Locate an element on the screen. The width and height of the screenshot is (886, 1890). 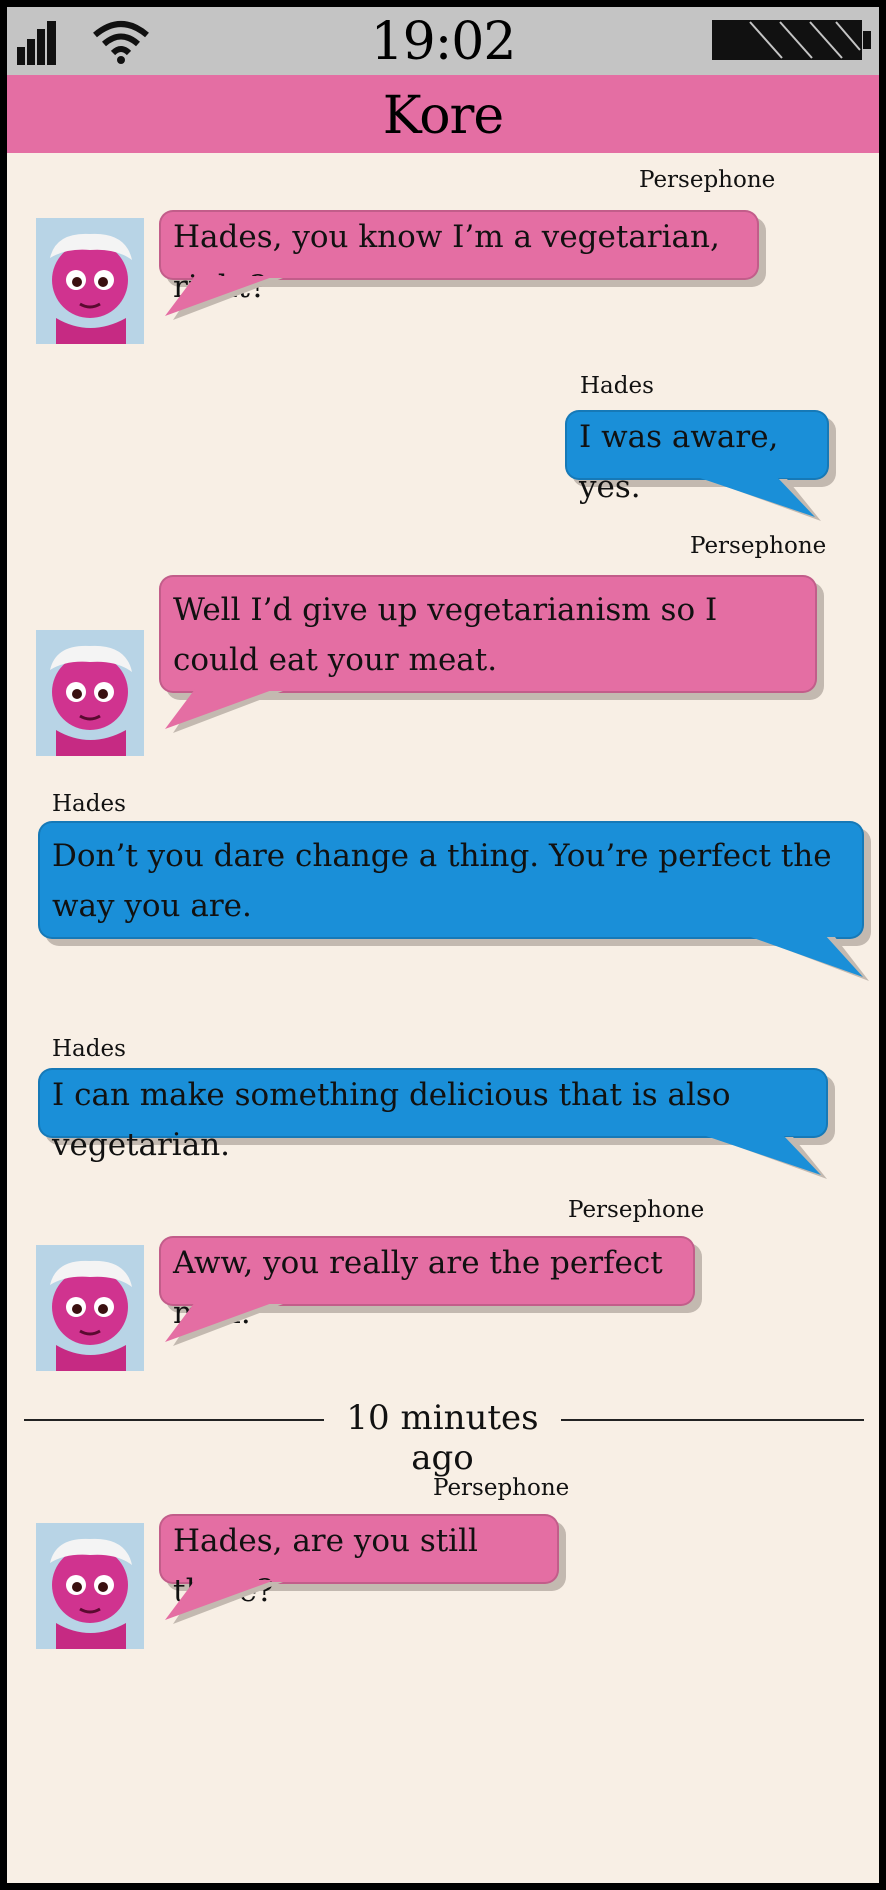
chat-header: Kore is located at coordinates (443, 114).